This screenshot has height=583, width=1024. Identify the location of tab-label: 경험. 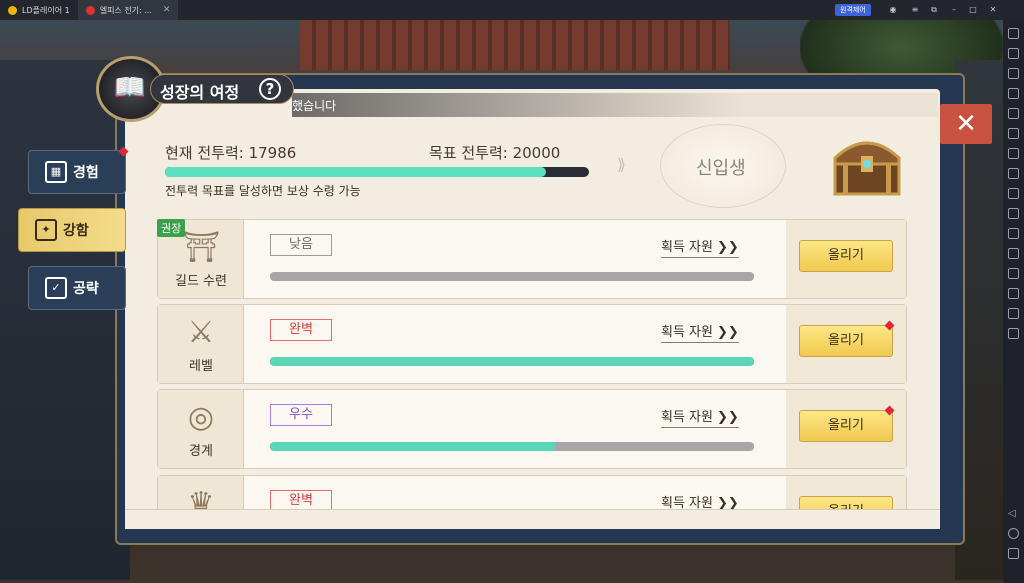
(86, 173).